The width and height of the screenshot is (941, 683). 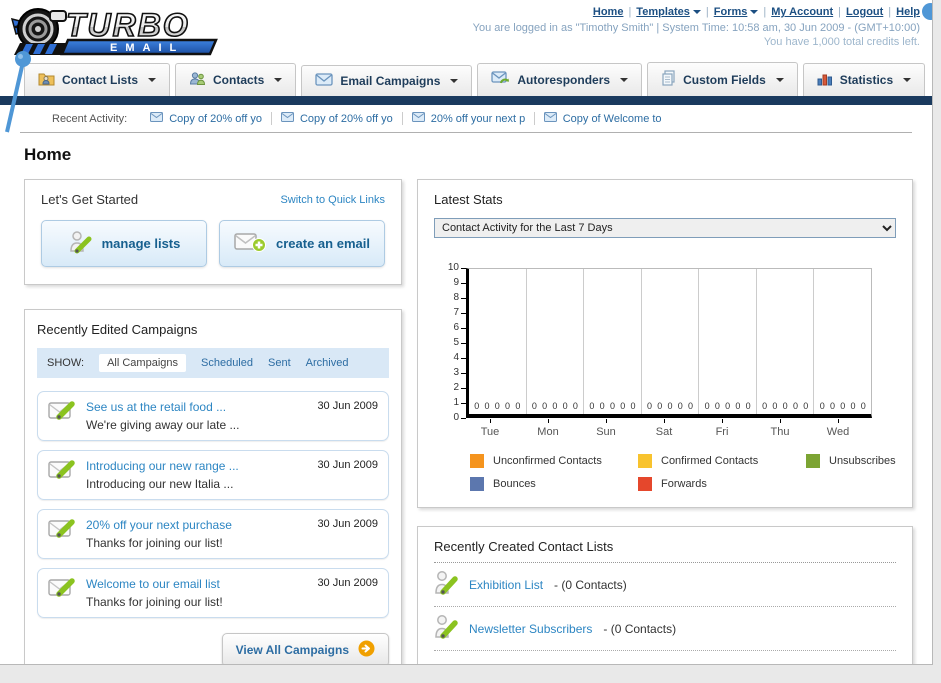 I want to click on show-label: SHOW:, so click(x=66, y=363).